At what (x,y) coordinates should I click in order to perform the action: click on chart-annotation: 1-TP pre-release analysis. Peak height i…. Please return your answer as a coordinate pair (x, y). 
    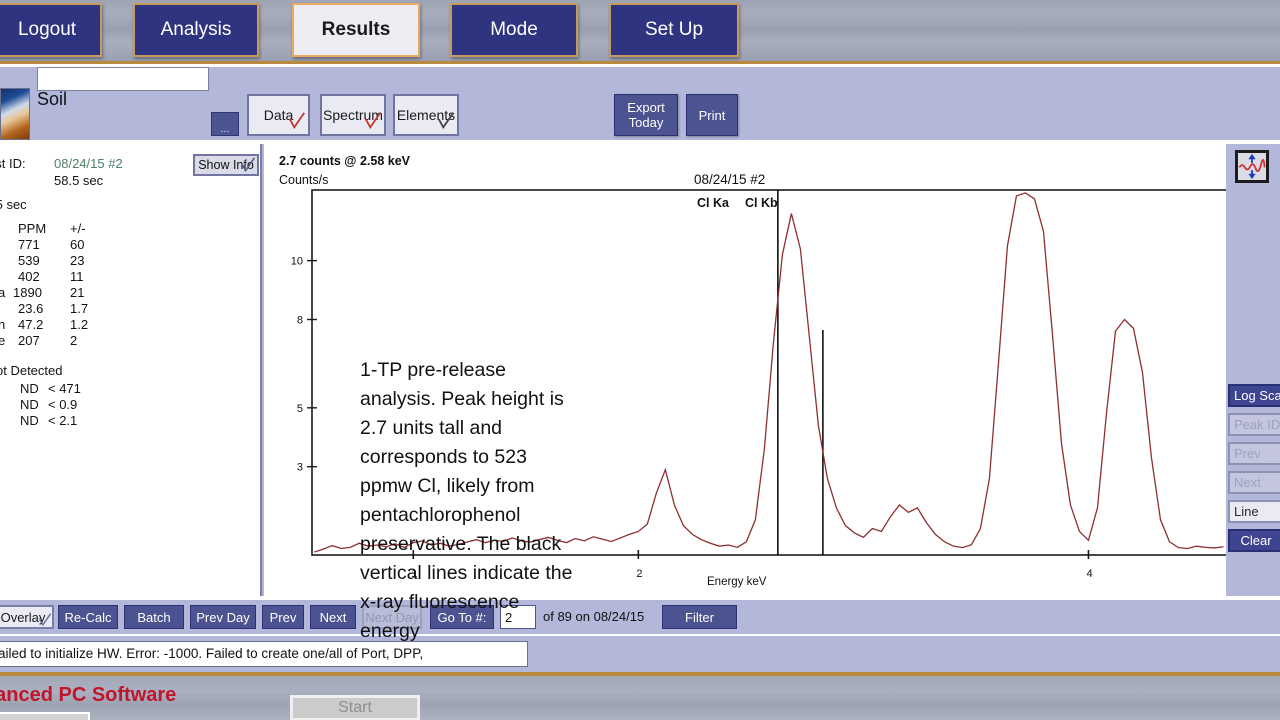
    Looking at the image, I should click on (466, 500).